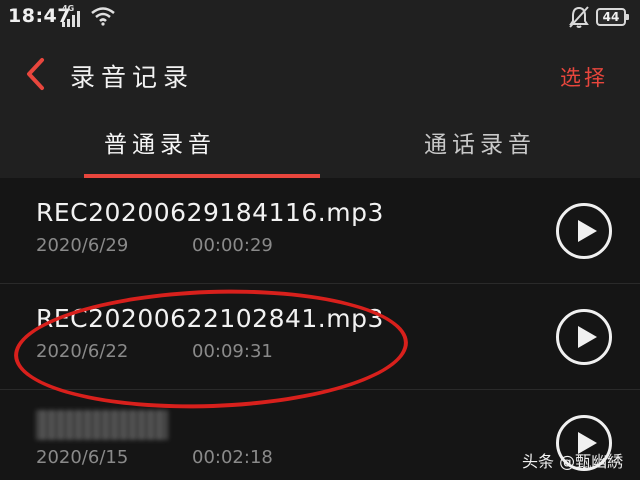  Describe the element at coordinates (71, 19) in the screenshot. I see `signal-icon` at that location.